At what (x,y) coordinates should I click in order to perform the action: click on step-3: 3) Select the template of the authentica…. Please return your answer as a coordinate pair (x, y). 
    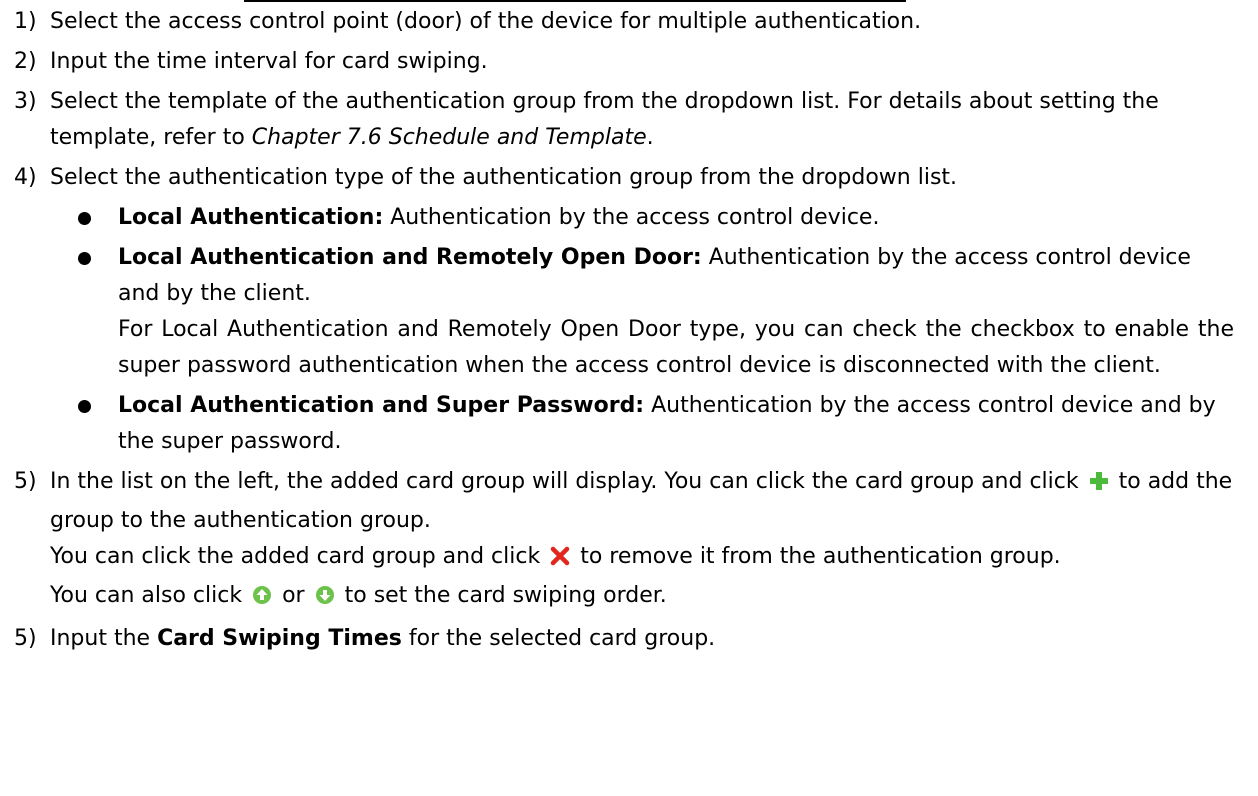
    Looking at the image, I should click on (629, 120).